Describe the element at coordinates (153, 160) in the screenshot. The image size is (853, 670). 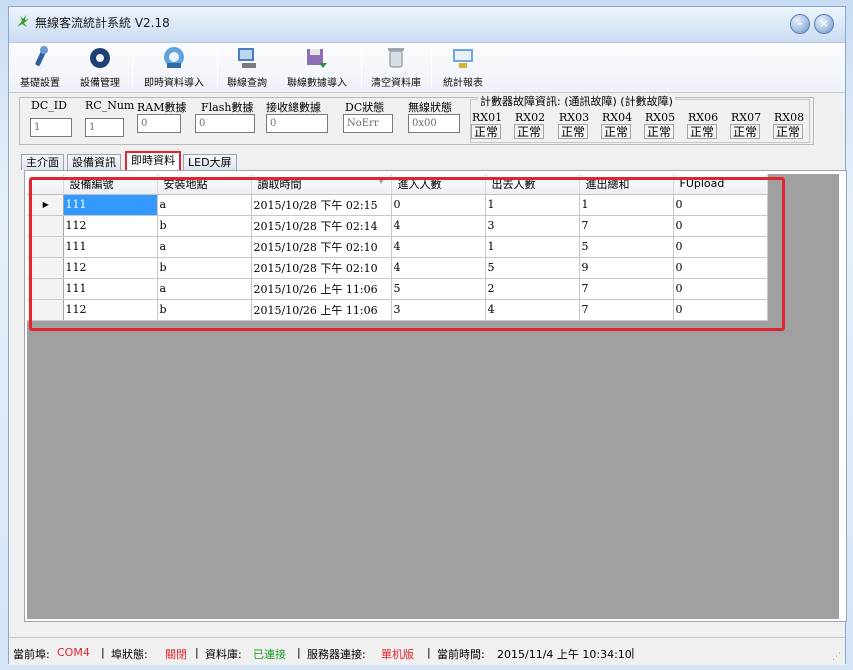
I see `tab-realtime-data: 即時資料` at that location.